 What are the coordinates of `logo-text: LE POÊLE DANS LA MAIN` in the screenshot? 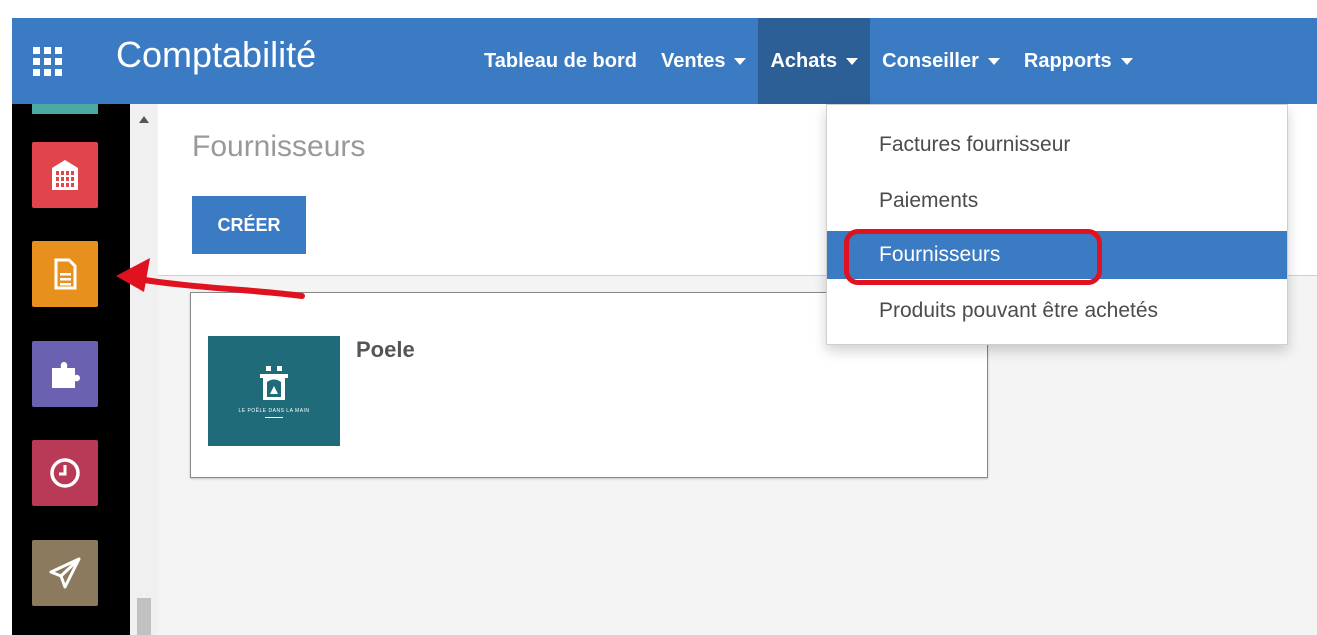 It's located at (274, 411).